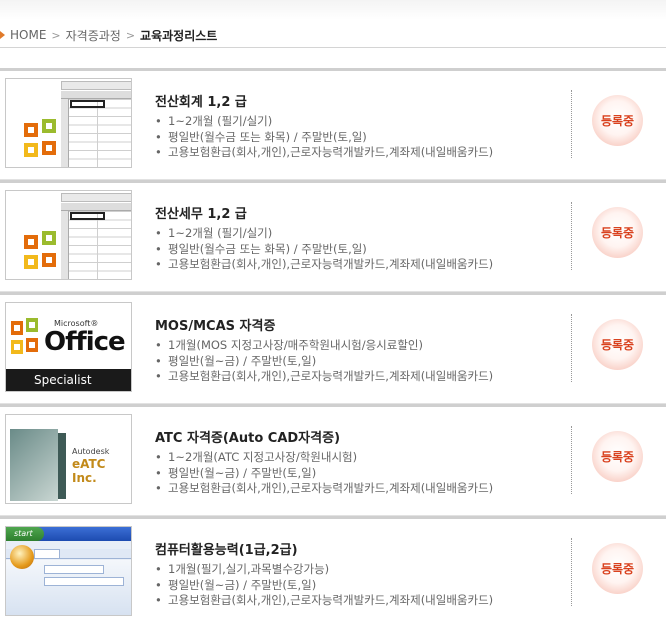 The width and height of the screenshot is (666, 622). Describe the element at coordinates (84, 581) in the screenshot. I see `format-field` at that location.